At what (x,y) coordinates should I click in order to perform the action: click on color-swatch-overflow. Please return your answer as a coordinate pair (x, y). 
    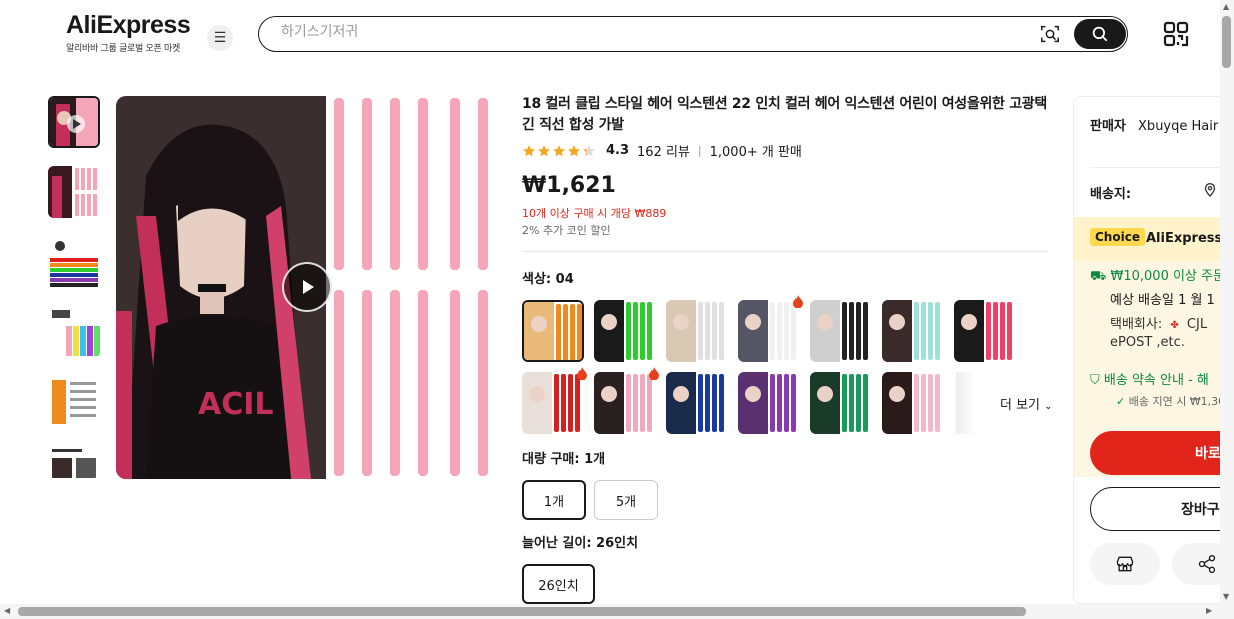
    Looking at the image, I should click on (966, 403).